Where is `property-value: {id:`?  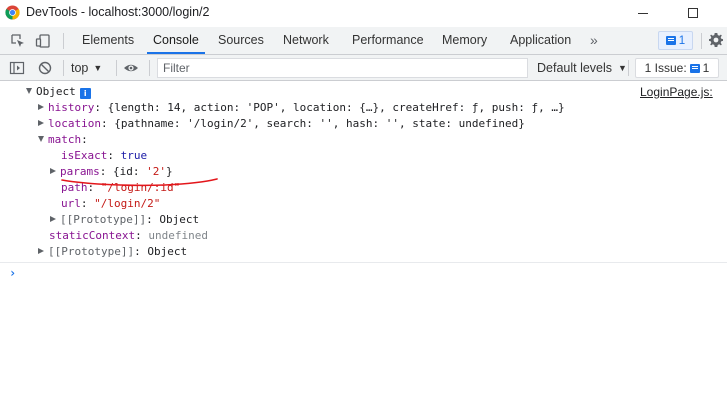
property-value: {id: is located at coordinates (130, 171).